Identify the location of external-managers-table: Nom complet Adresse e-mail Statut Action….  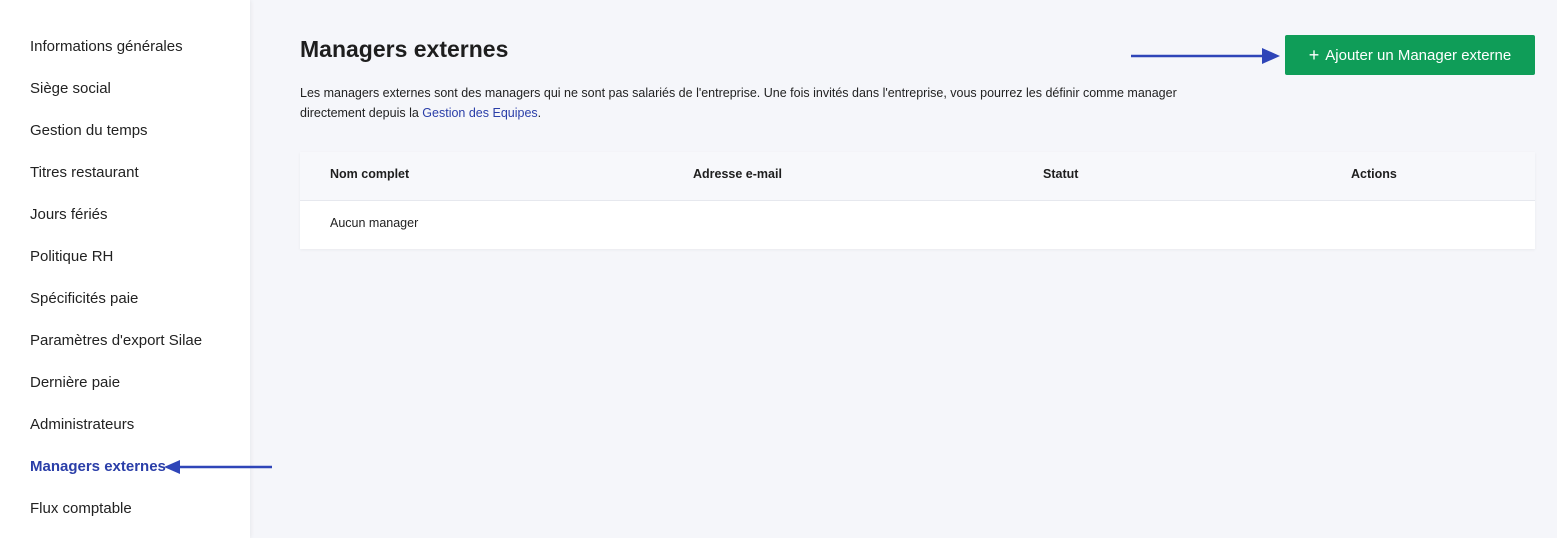
(917, 200).